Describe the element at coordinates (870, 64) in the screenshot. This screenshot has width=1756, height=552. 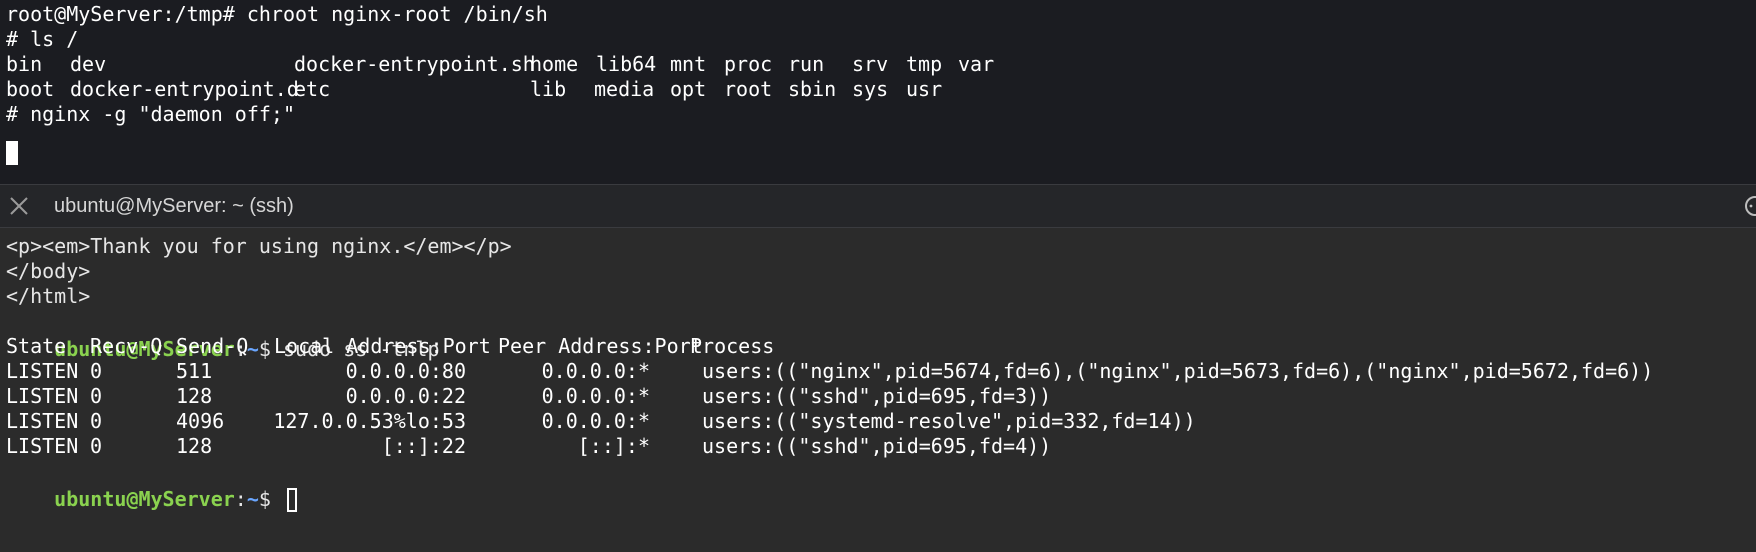
I see `ls-entry: srv` at that location.